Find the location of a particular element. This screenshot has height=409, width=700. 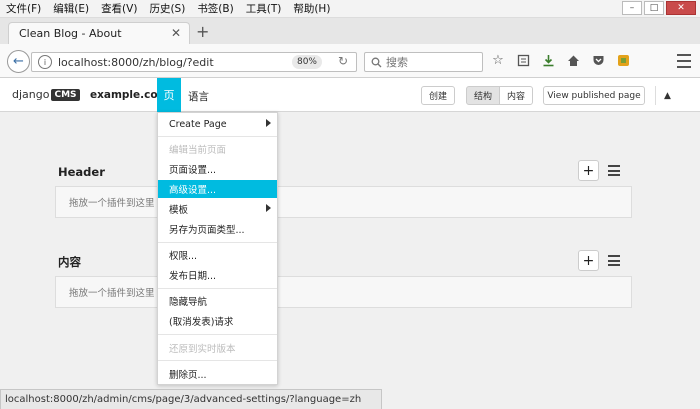

menu-item-label: (取消发表)请求 is located at coordinates (201, 322).